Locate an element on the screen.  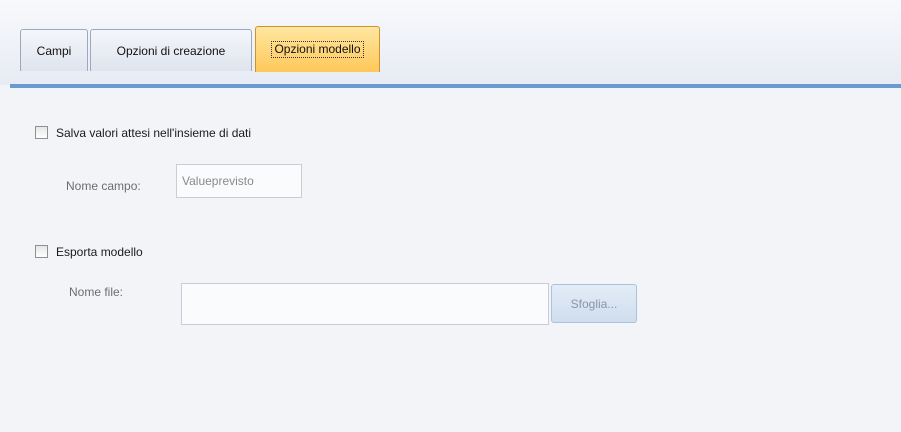
save-predicted-label: Salva valori attesi nell'insieme di dati is located at coordinates (154, 133).